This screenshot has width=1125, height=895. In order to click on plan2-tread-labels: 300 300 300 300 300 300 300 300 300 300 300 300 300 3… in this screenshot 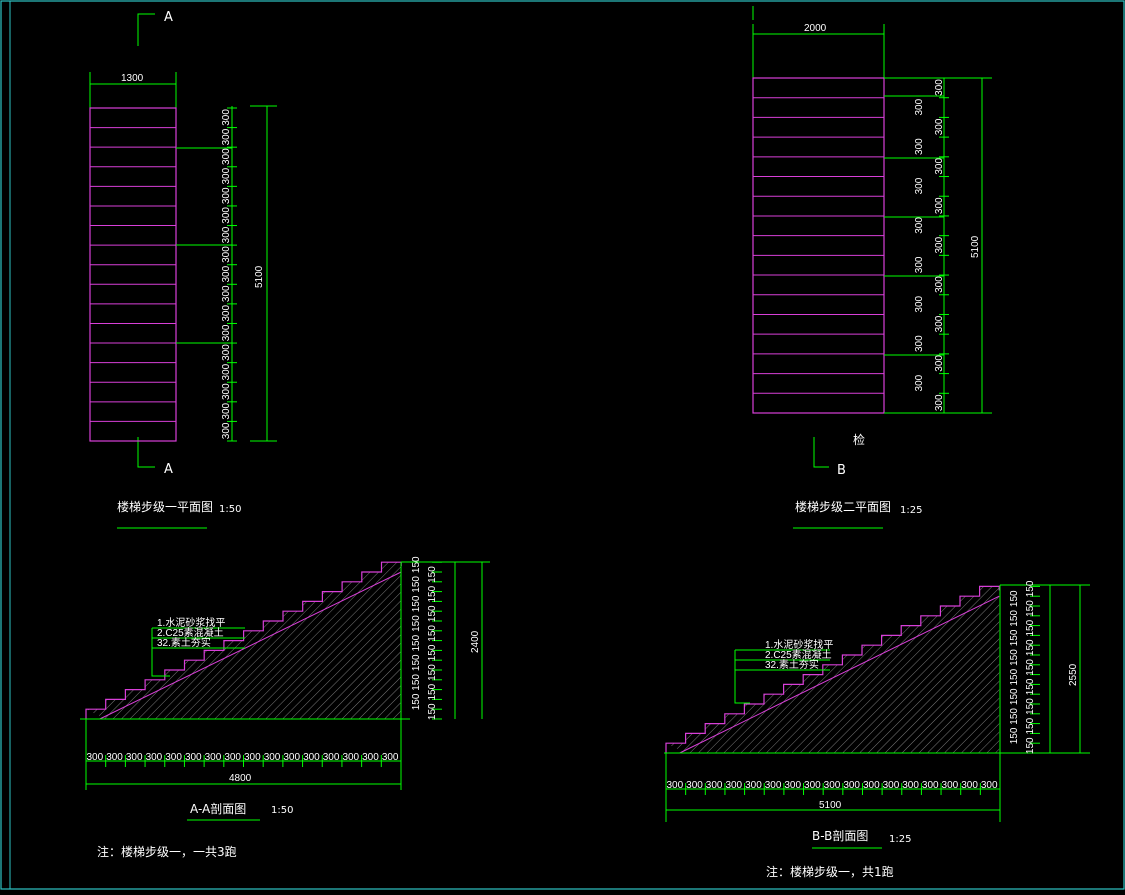, I will do `click(929, 245)`.